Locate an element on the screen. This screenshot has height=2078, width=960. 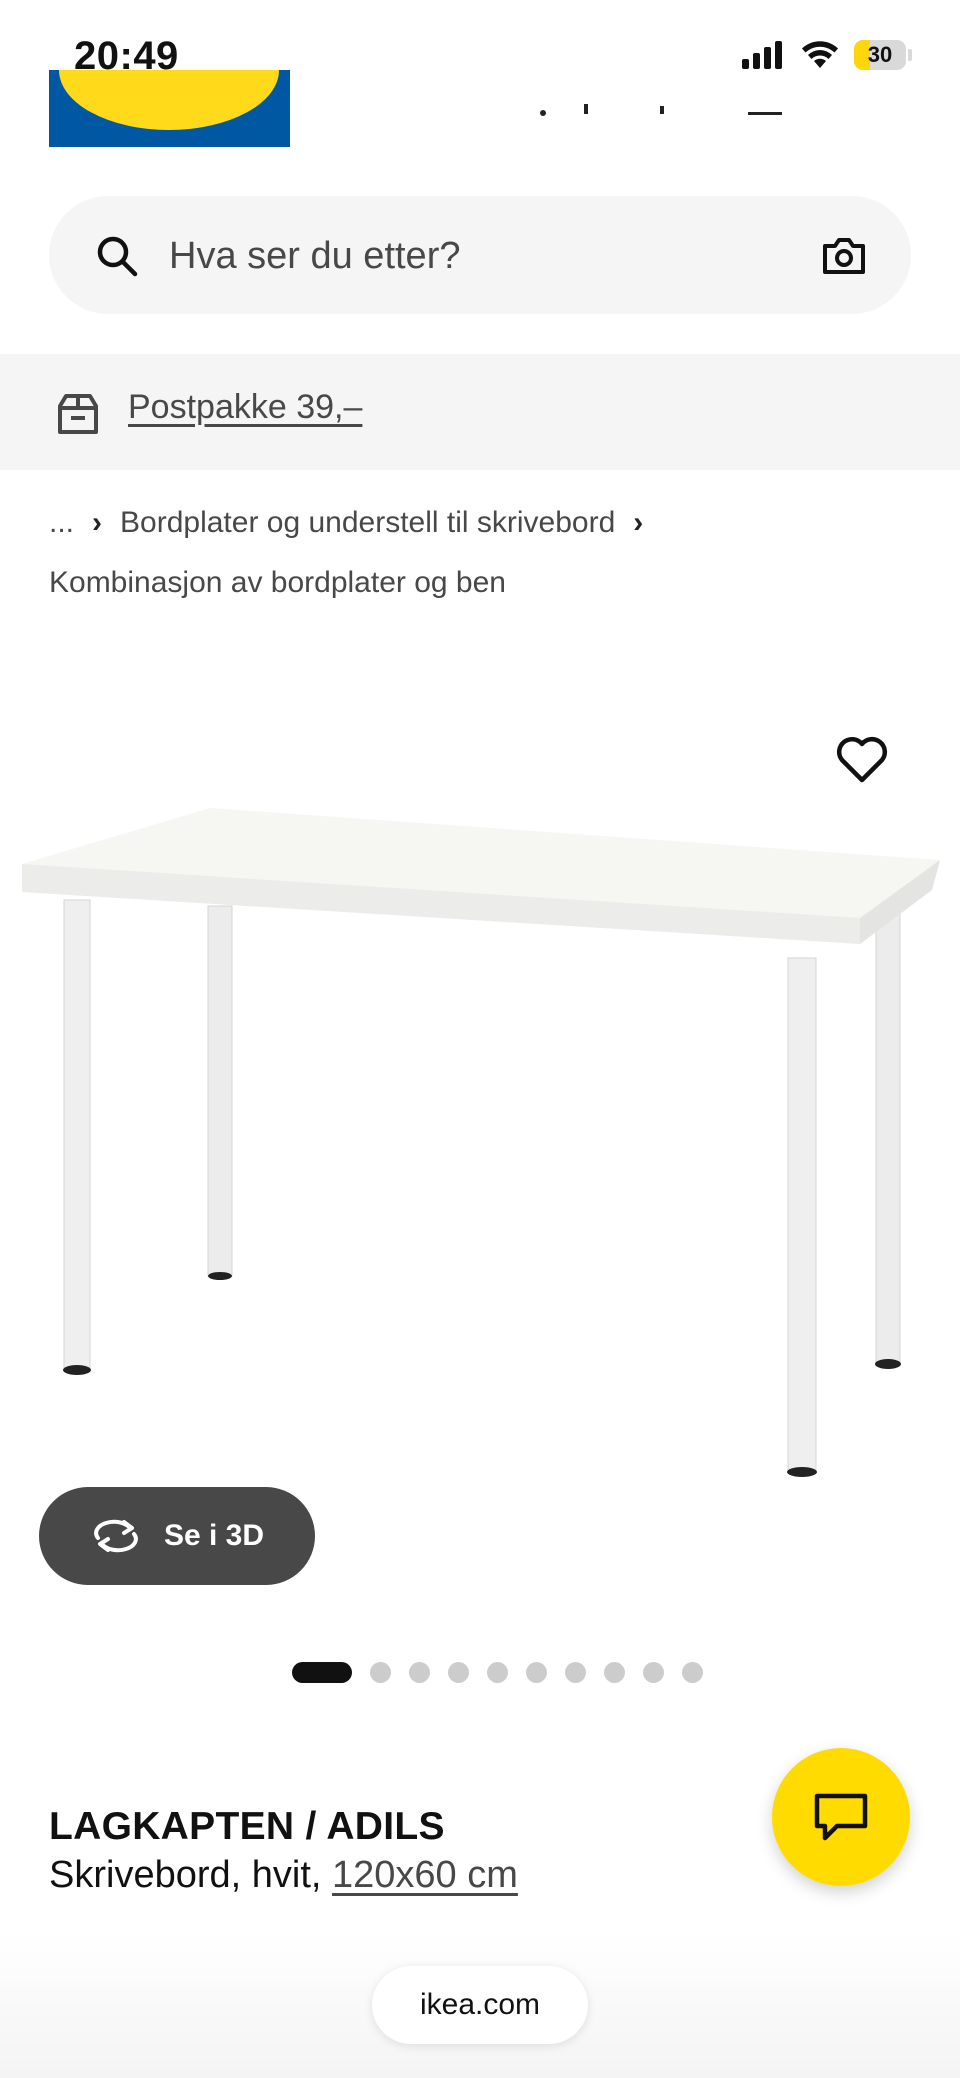
header-icons-fragment is located at coordinates (661, 106).